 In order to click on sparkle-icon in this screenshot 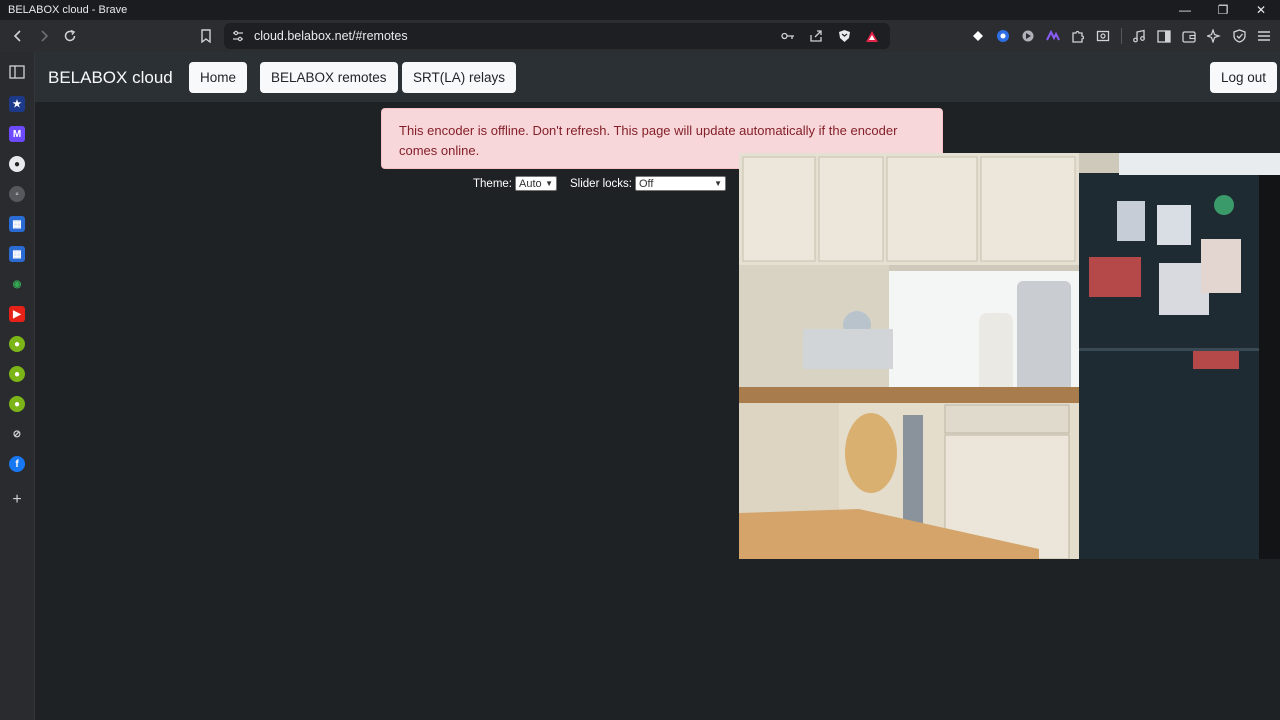, I will do `click(1214, 36)`.